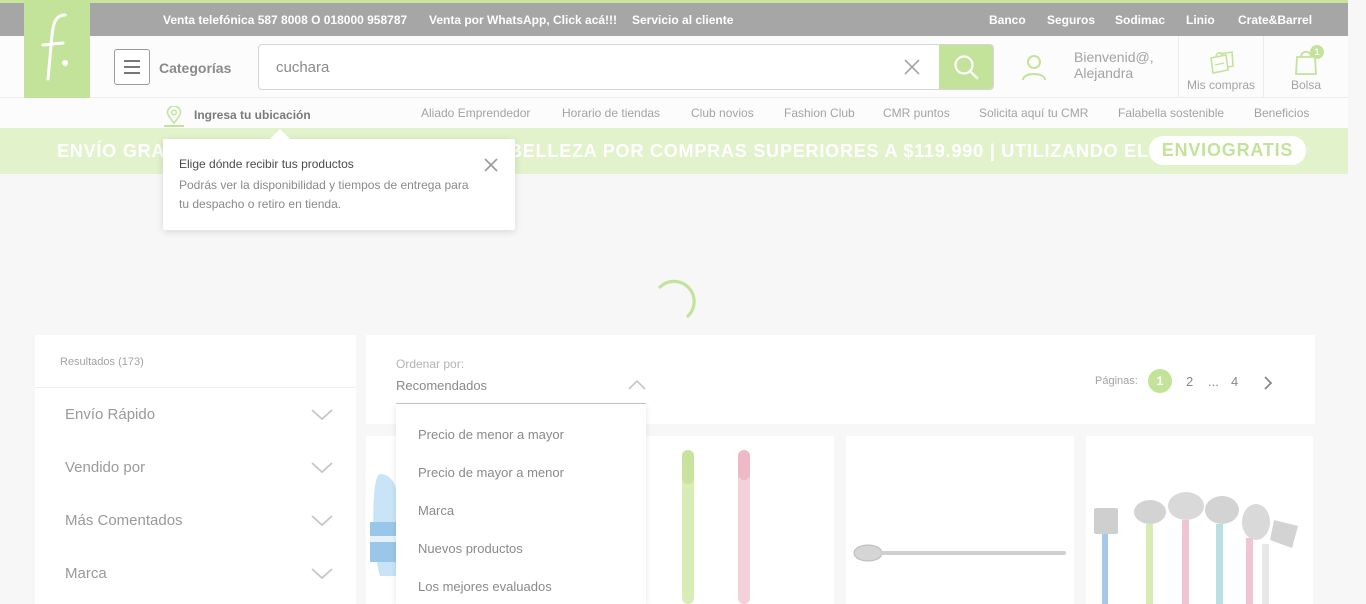 This screenshot has height=604, width=1366. What do you see at coordinates (1034, 67) in the screenshot?
I see `user-icon` at bounding box center [1034, 67].